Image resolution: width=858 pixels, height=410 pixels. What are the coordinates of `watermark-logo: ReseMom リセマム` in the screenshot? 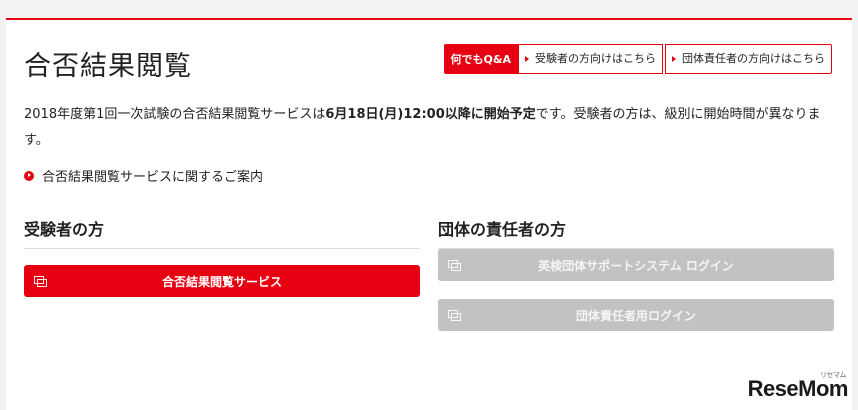 It's located at (798, 387).